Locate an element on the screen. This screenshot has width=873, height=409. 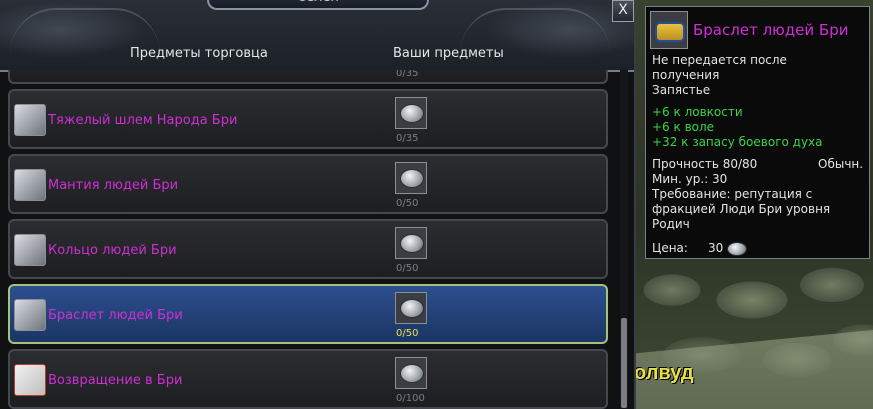
price-value: 30 is located at coordinates (716, 248).